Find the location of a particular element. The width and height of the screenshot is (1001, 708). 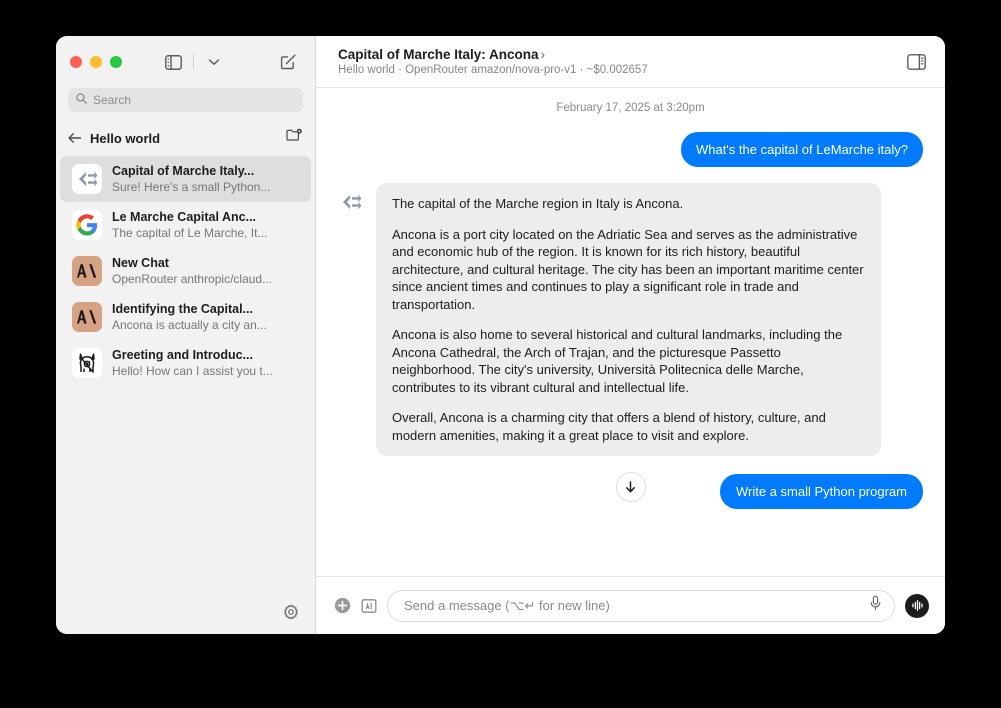

google-icon is located at coordinates (87, 225).